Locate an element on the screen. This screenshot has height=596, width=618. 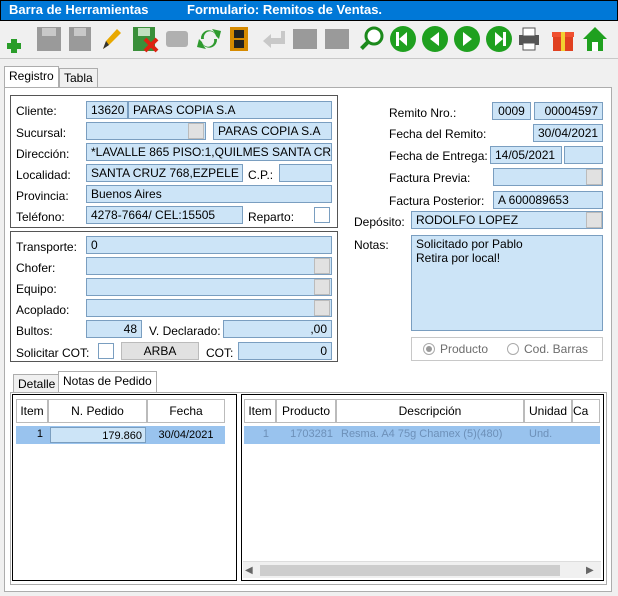
previous-icon is located at coordinates (435, 39).